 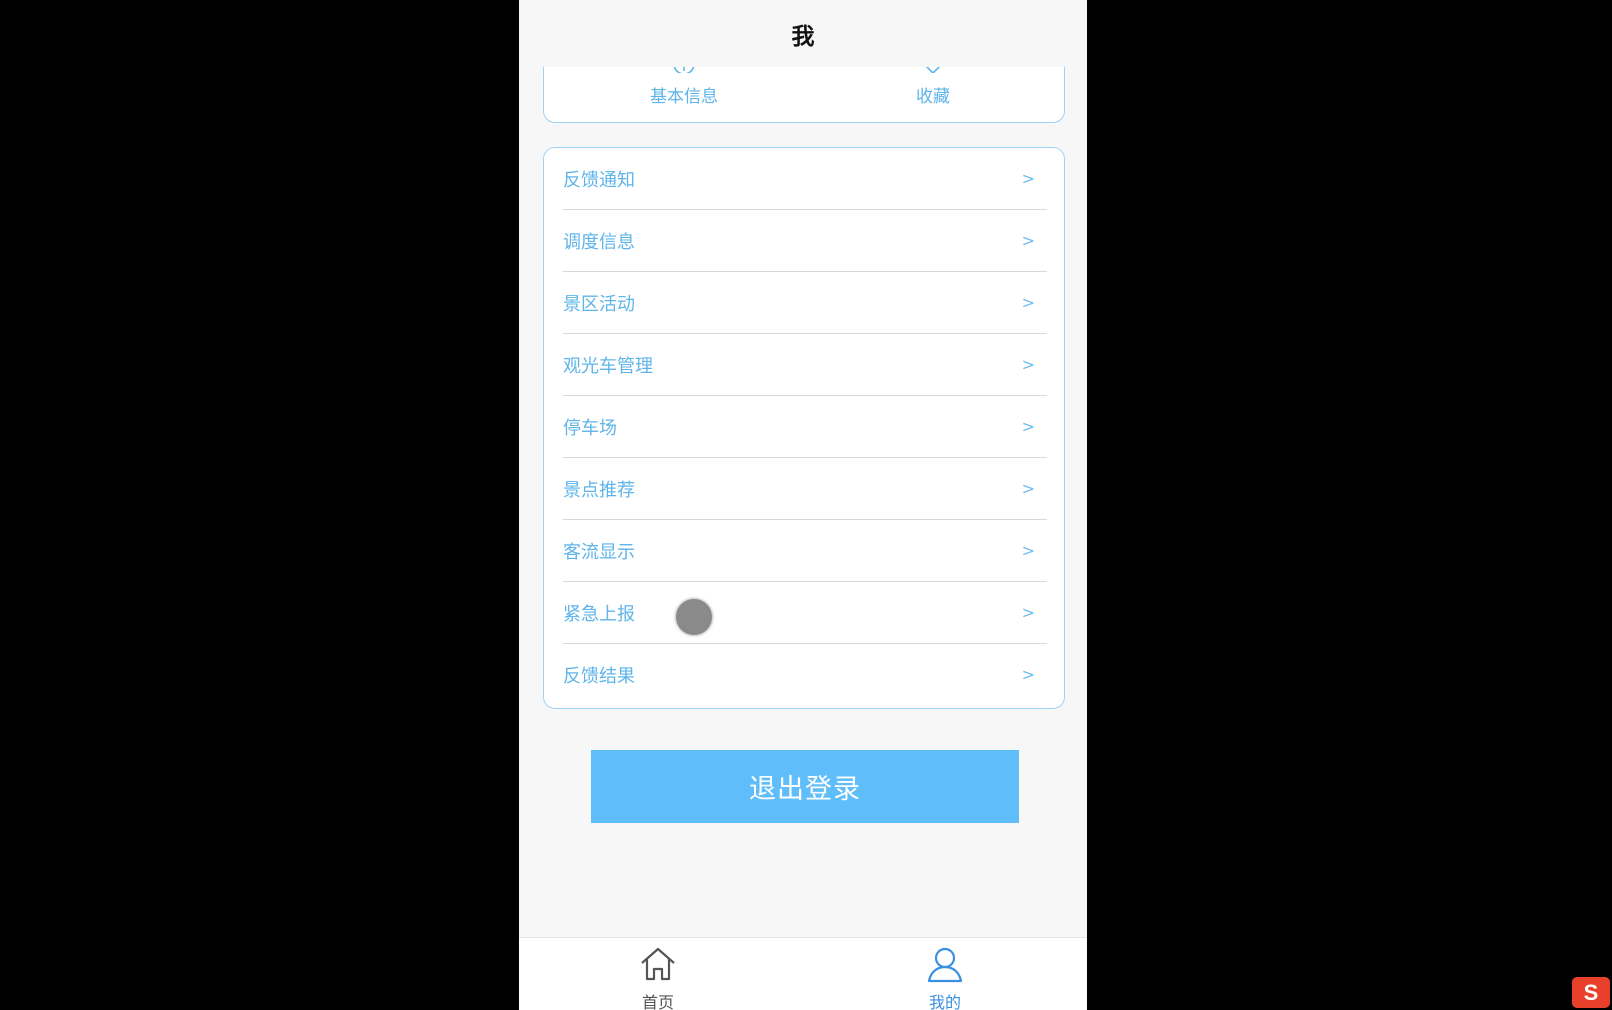 What do you see at coordinates (599, 676) in the screenshot?
I see `menu-item-label: 反馈结果` at bounding box center [599, 676].